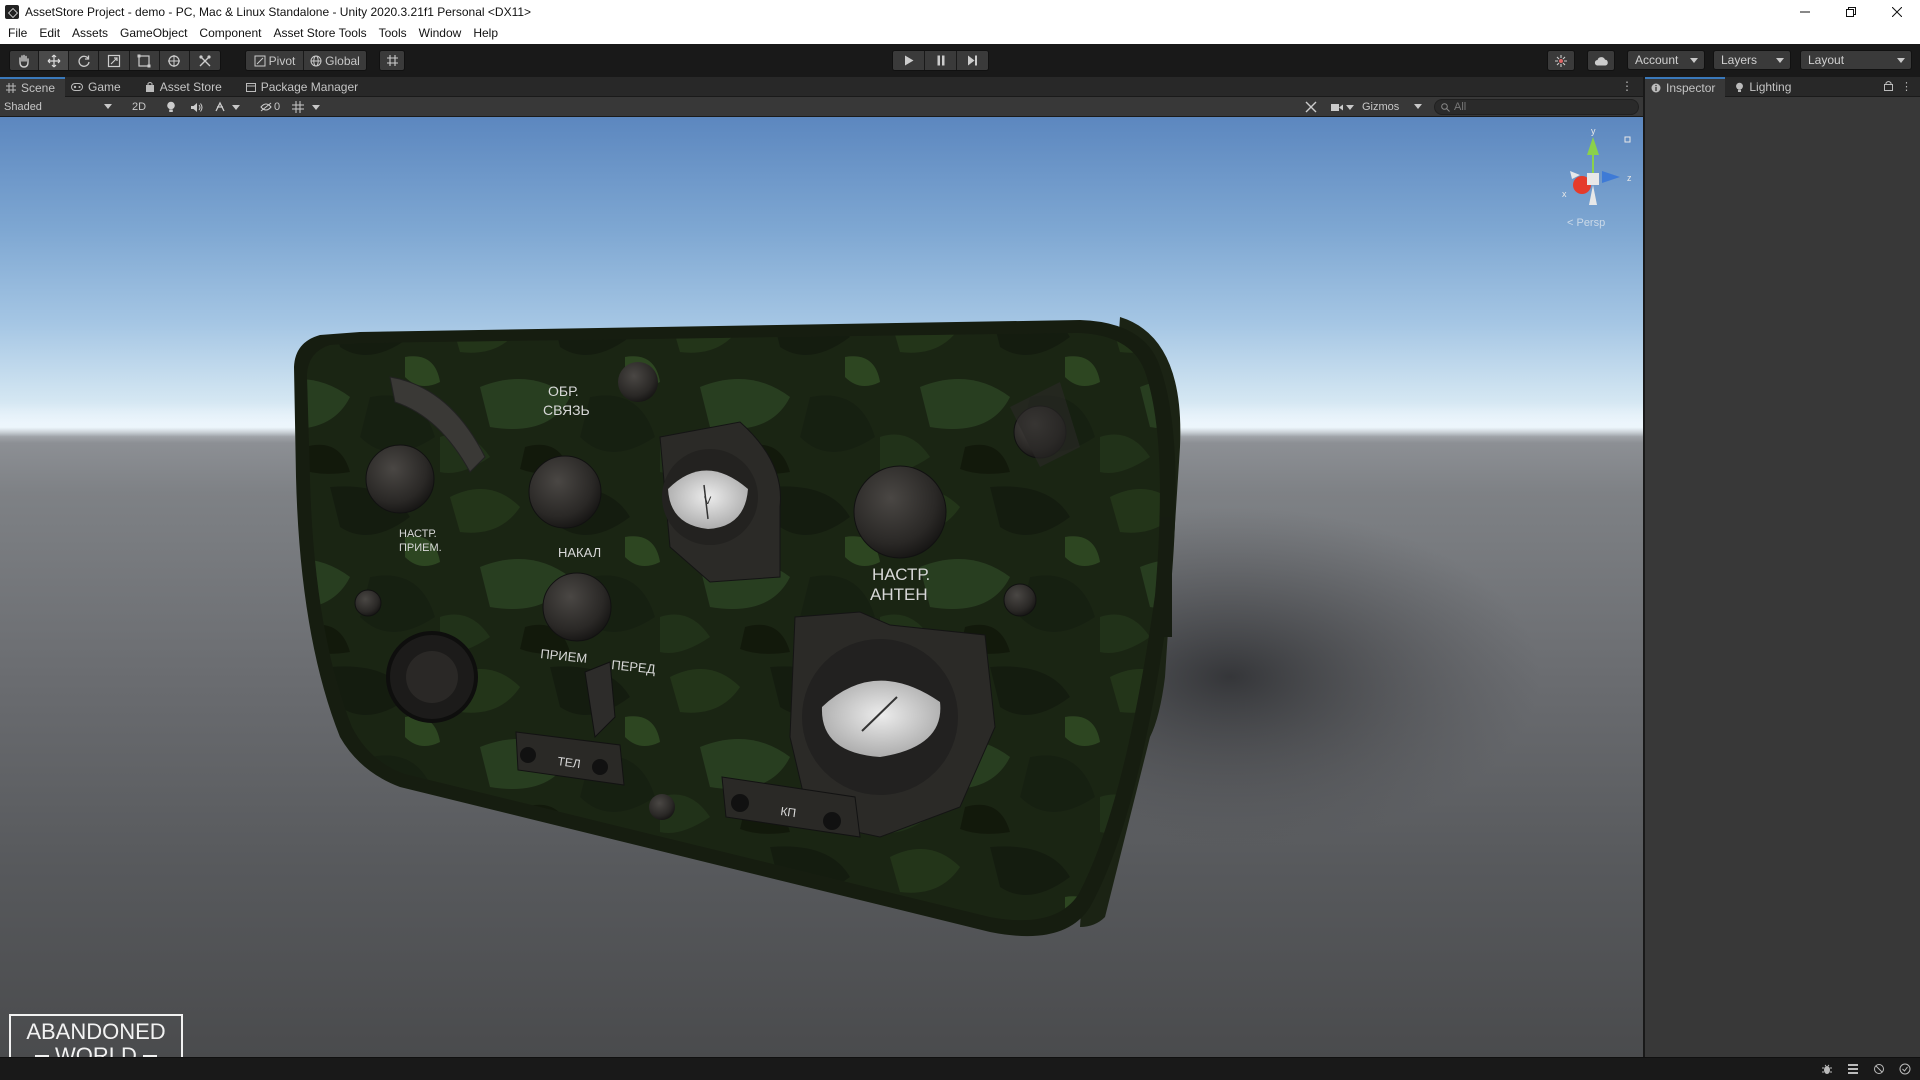 The image size is (1920, 1080). I want to click on tab-inspector-label: Inspector, so click(1691, 88).